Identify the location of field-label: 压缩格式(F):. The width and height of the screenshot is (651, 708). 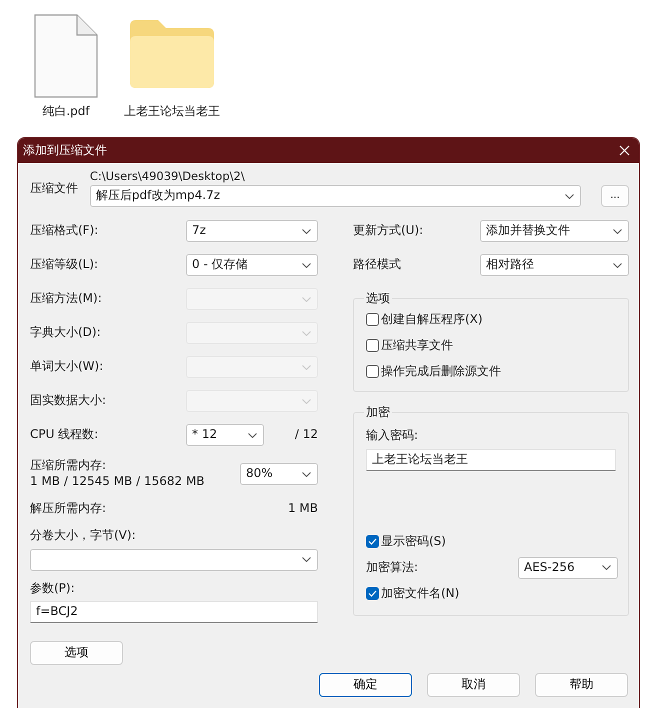
(64, 231).